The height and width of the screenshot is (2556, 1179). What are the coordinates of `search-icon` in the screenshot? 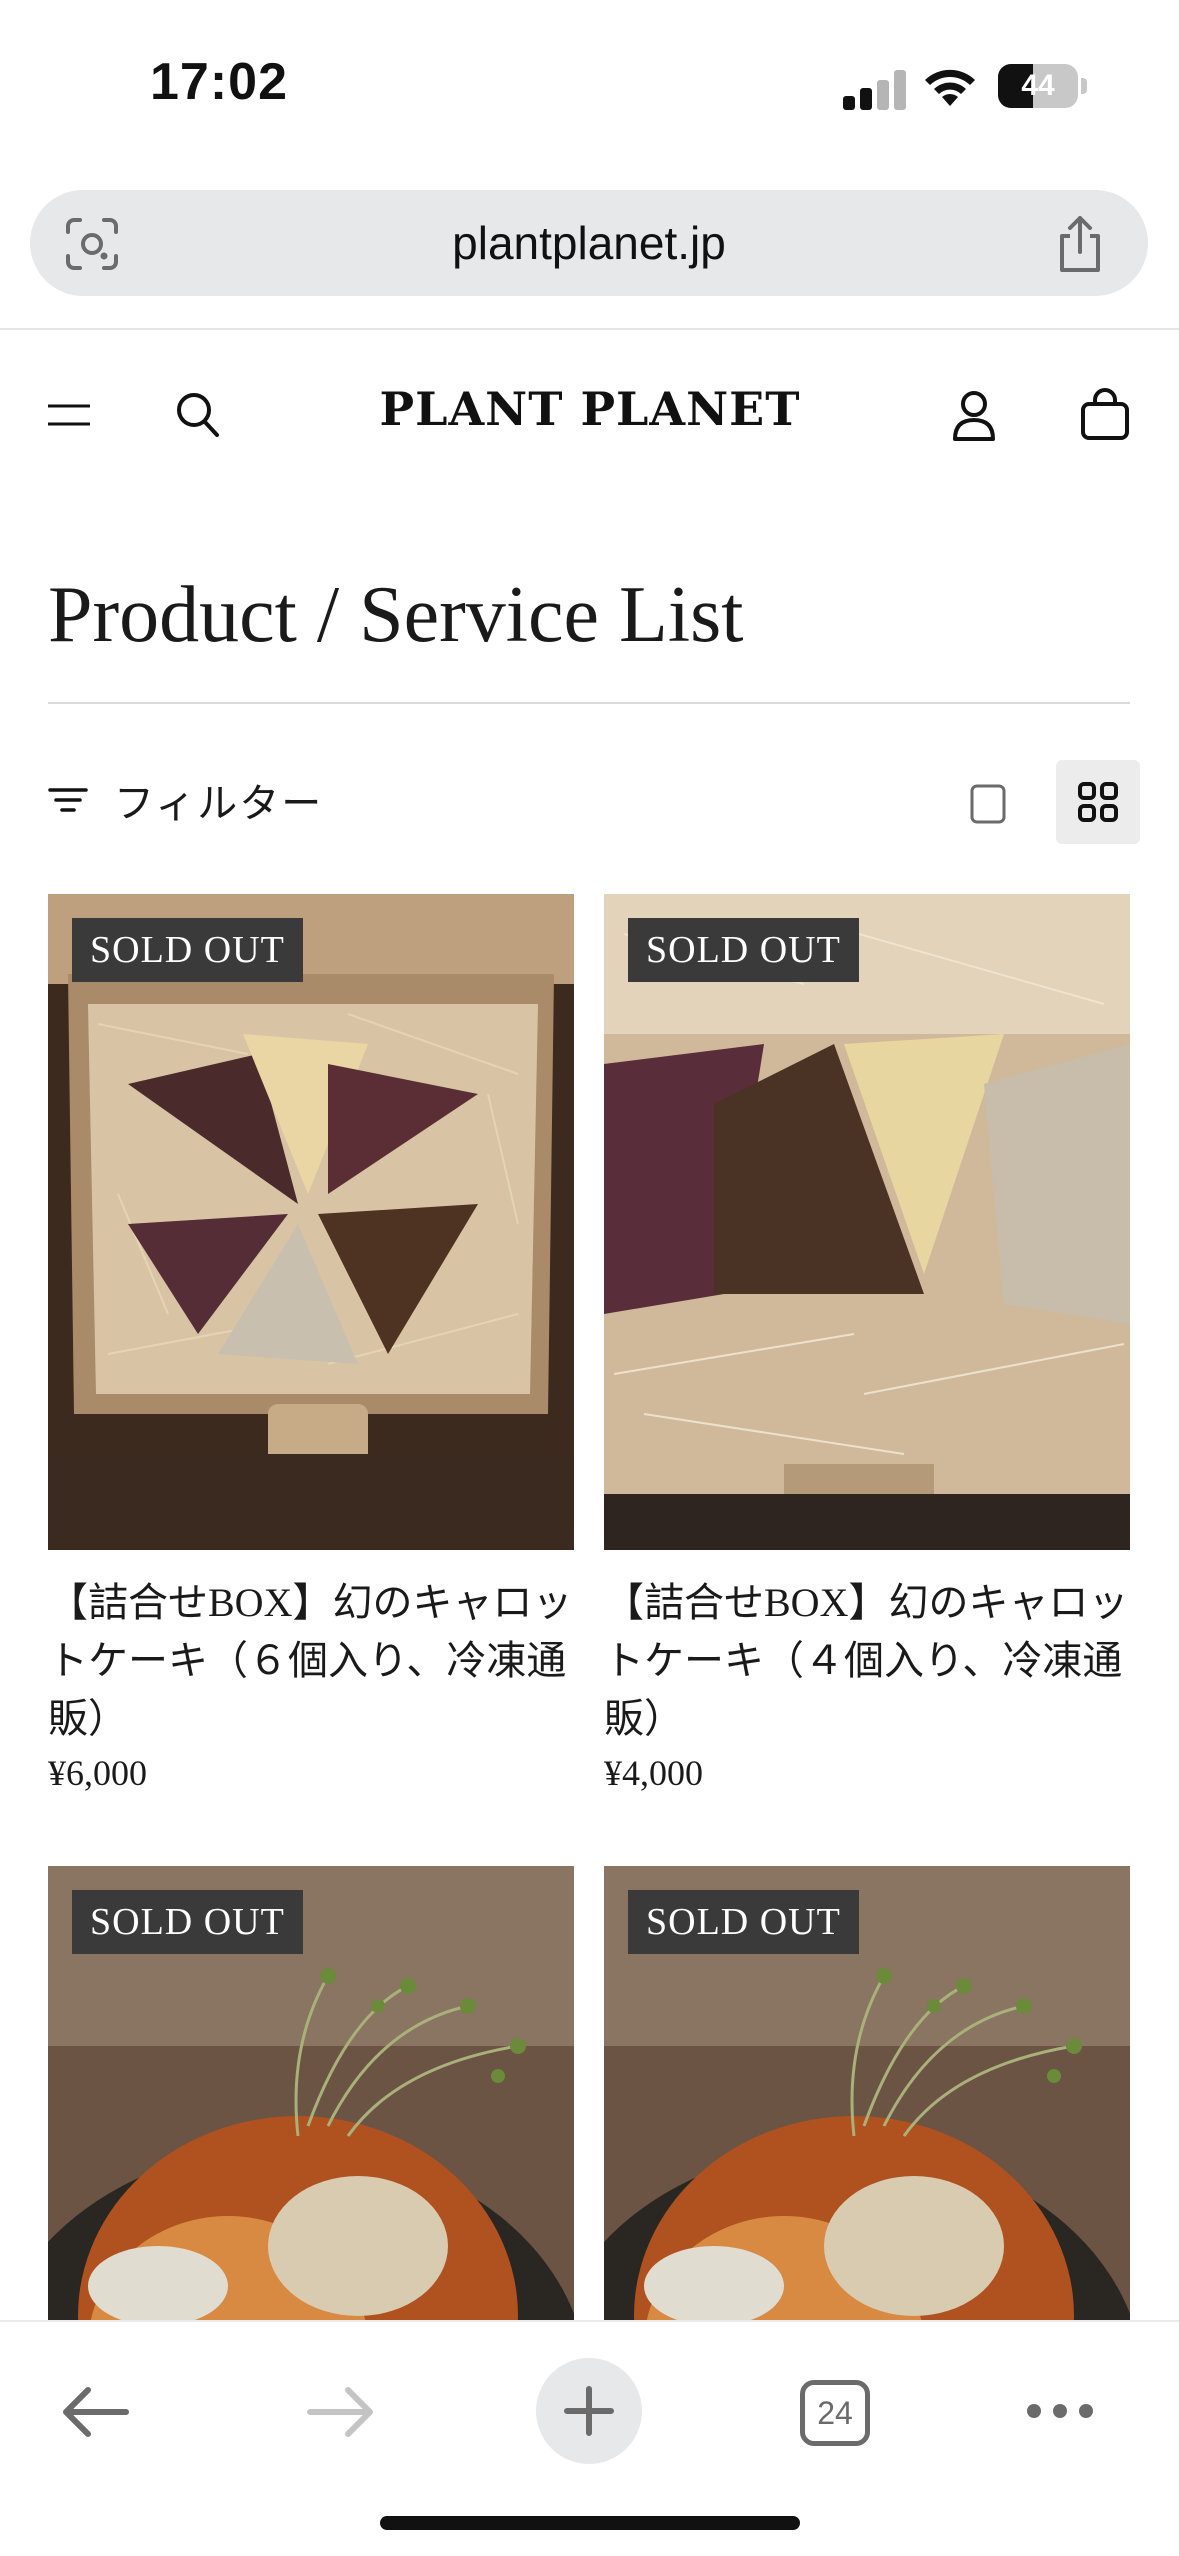 It's located at (197, 414).